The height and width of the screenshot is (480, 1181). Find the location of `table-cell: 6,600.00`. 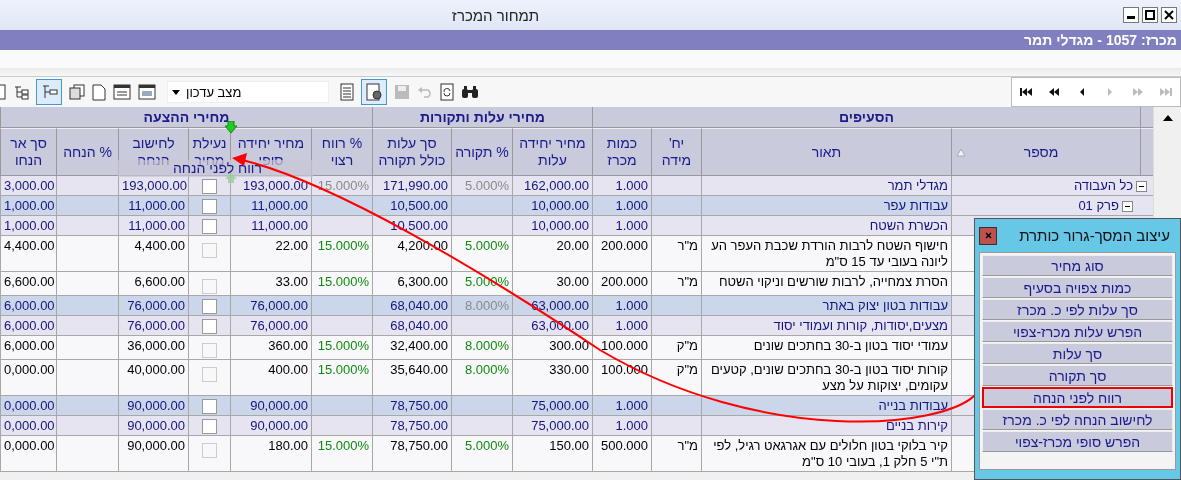

table-cell: 6,600.00 is located at coordinates (153, 284).